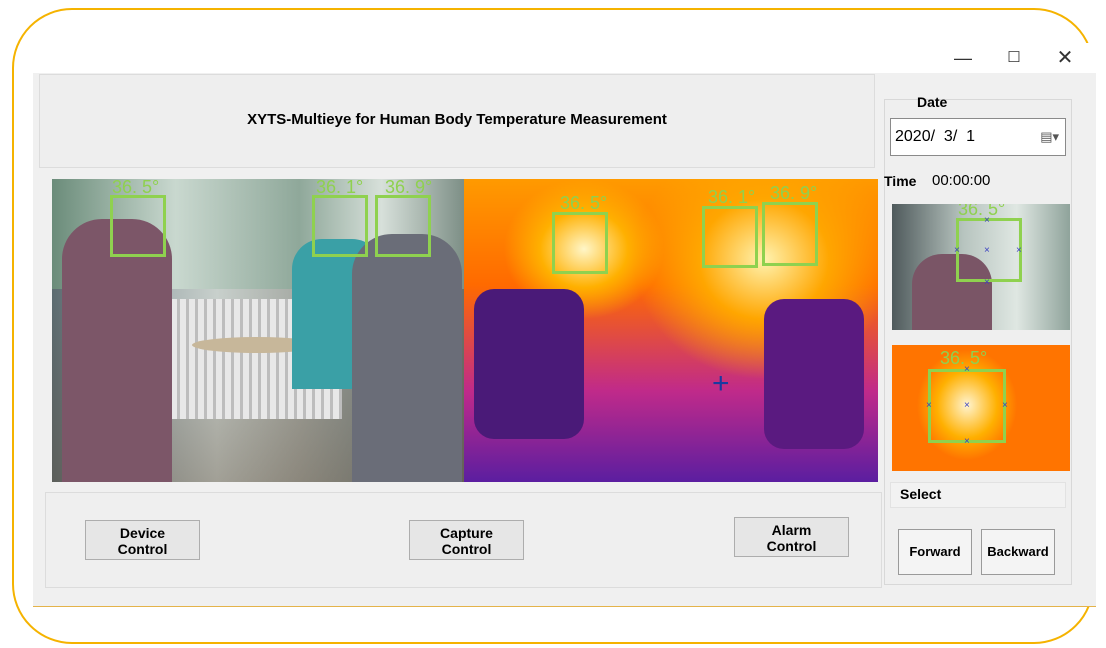 This screenshot has height=648, width=1106. I want to click on minimize-button: —, so click(963, 58).